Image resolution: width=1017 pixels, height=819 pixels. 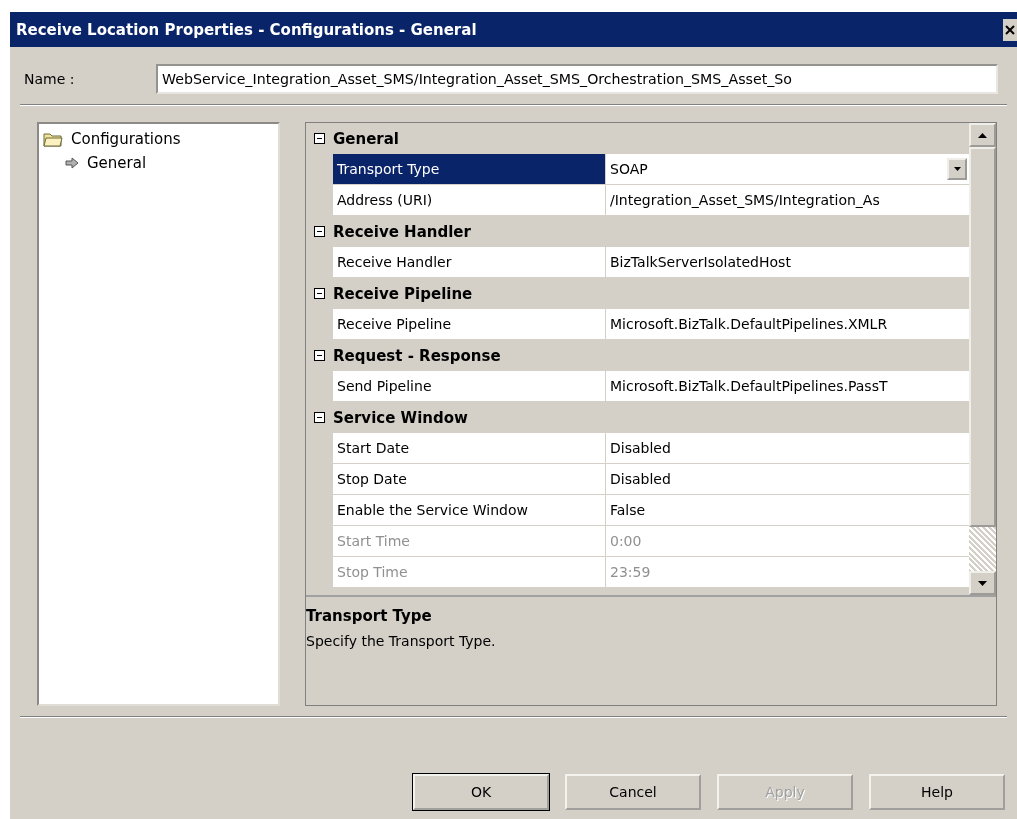 I want to click on group-title: Request - Response, so click(x=417, y=355).